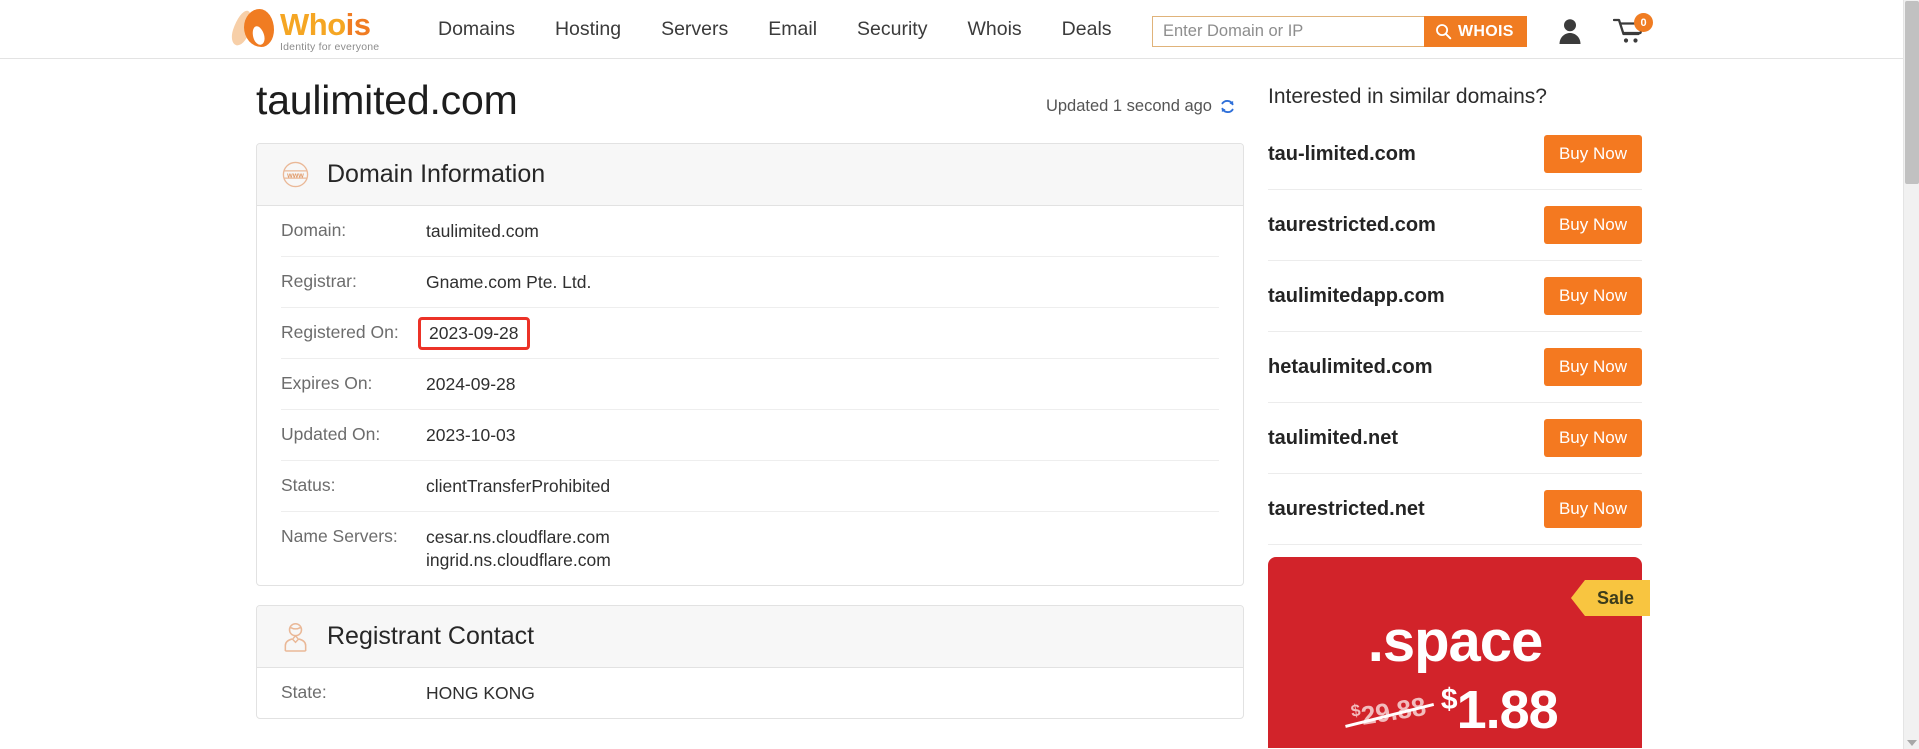 This screenshot has height=749, width=1919. I want to click on cart-count-badge: 0, so click(1643, 22).